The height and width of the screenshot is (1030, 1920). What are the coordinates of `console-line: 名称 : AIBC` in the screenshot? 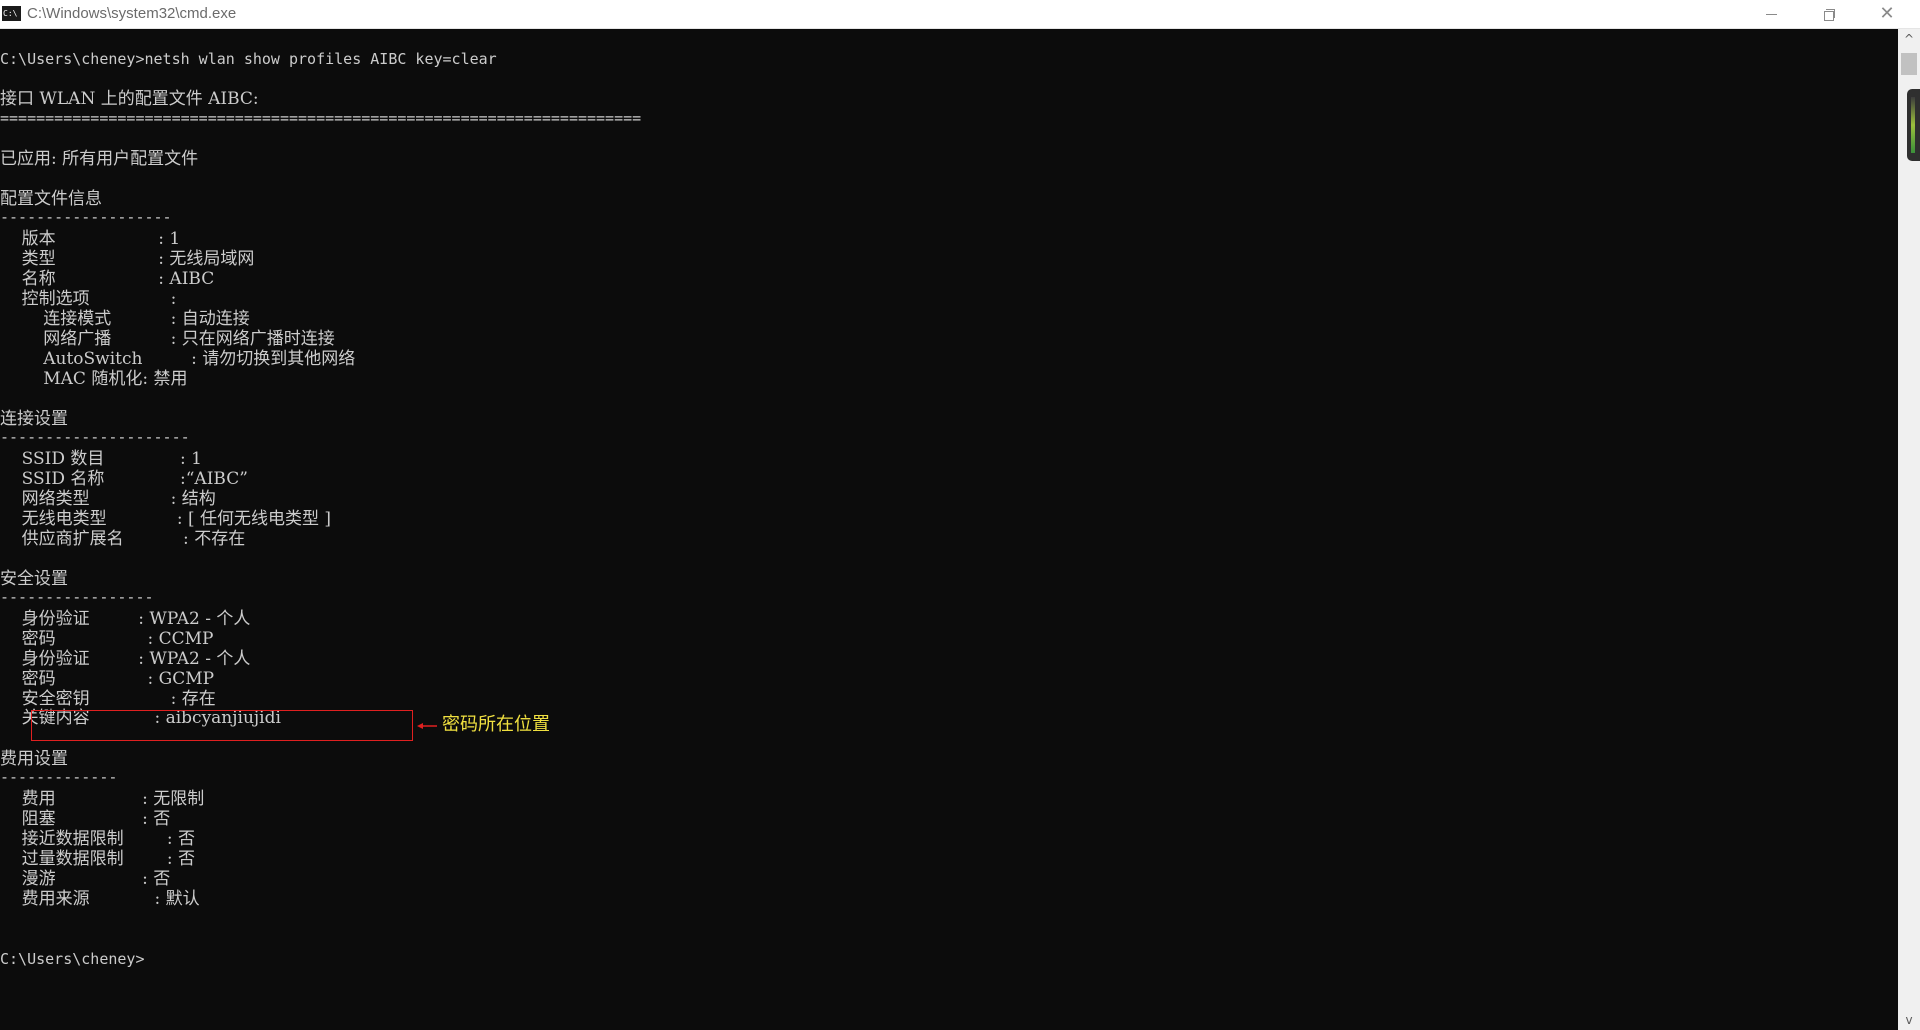 It's located at (107, 279).